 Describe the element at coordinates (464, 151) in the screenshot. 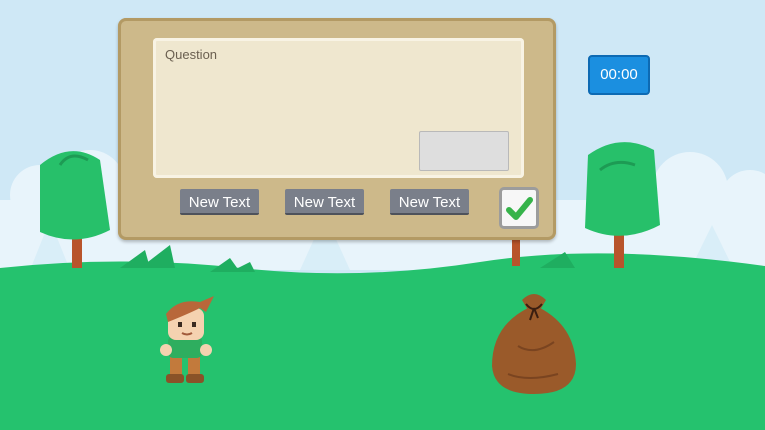

I see `answer-slot` at that location.